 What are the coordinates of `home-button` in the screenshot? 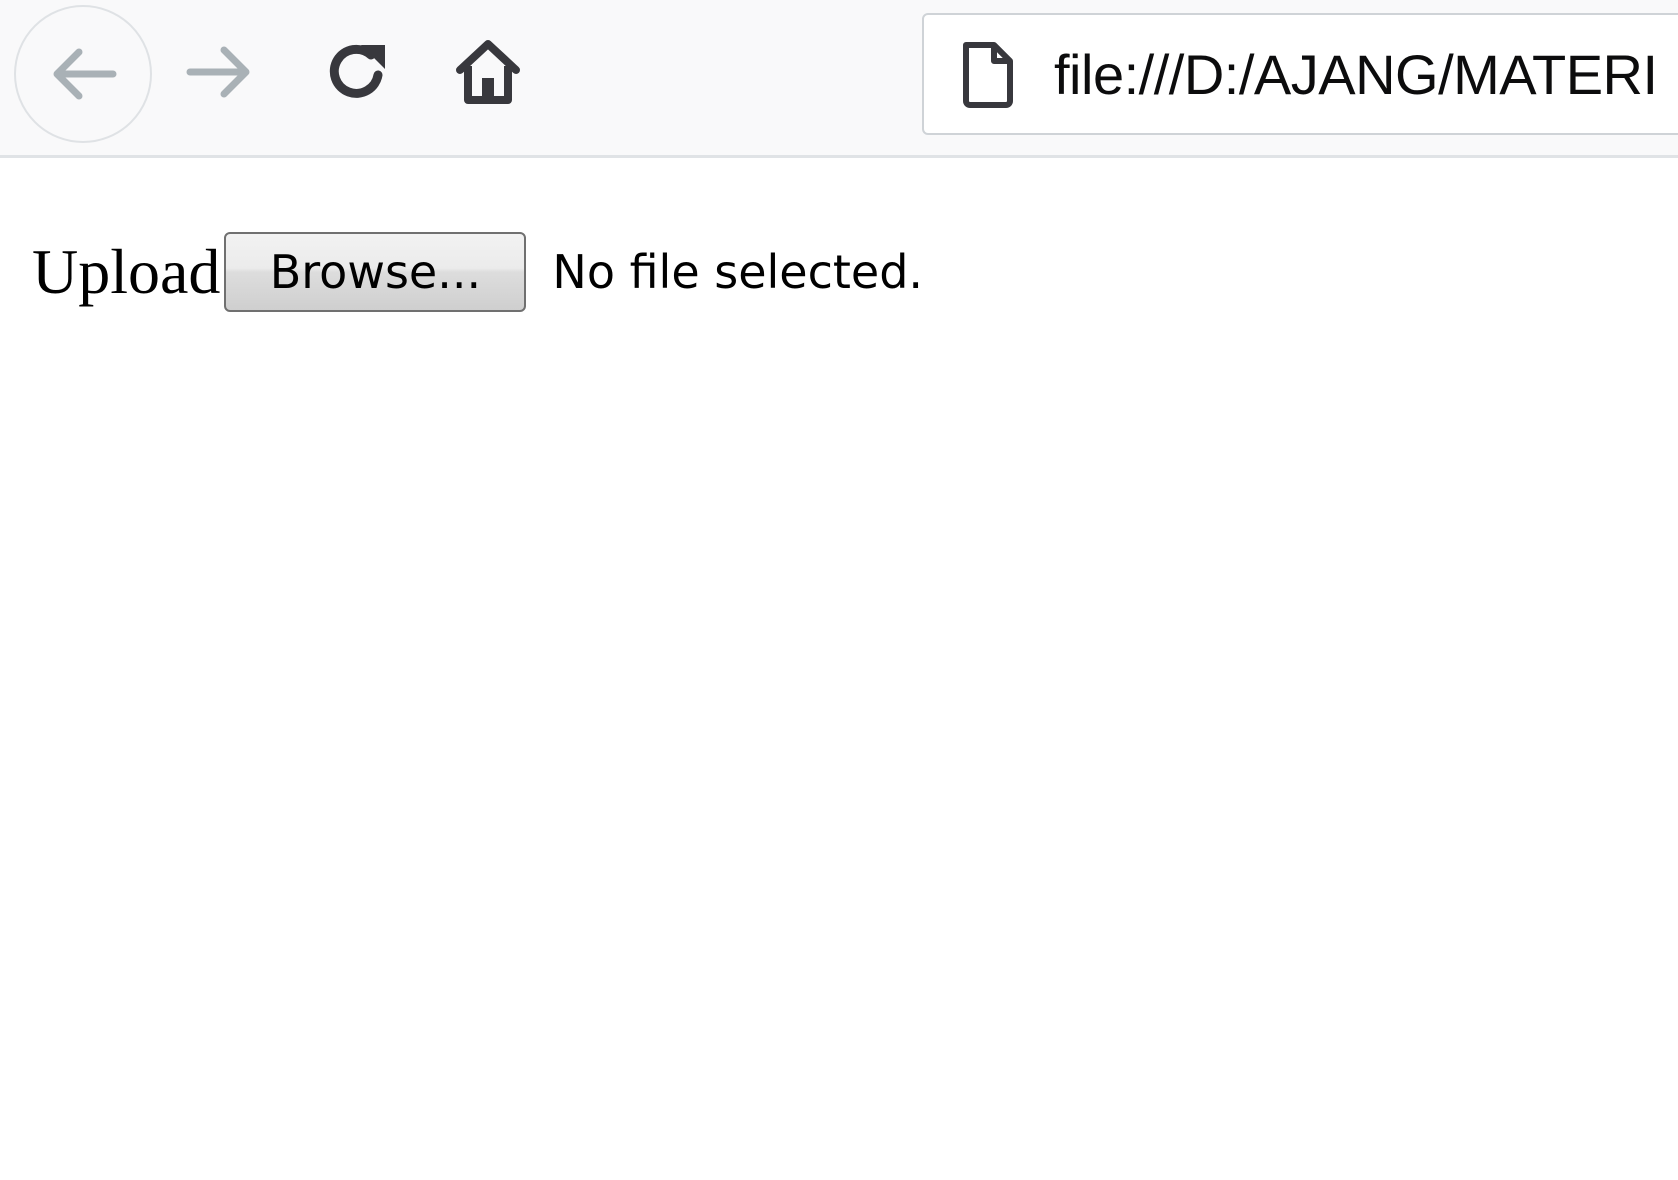 It's located at (488, 72).